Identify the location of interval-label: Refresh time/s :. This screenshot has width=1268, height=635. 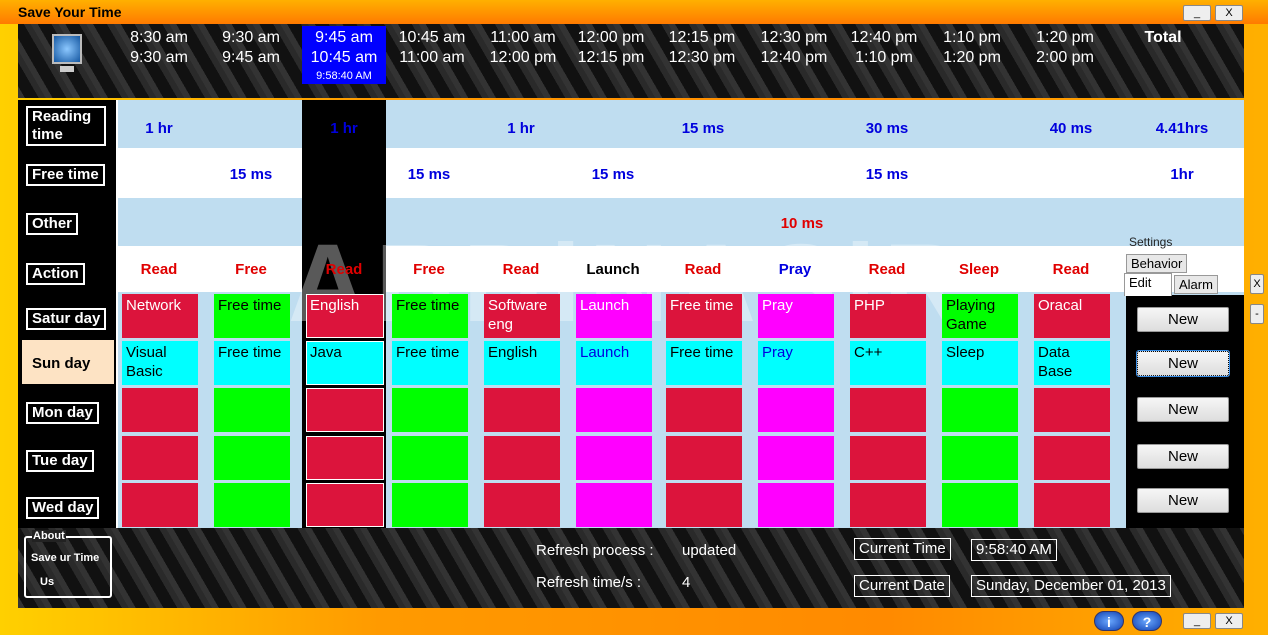
(589, 582).